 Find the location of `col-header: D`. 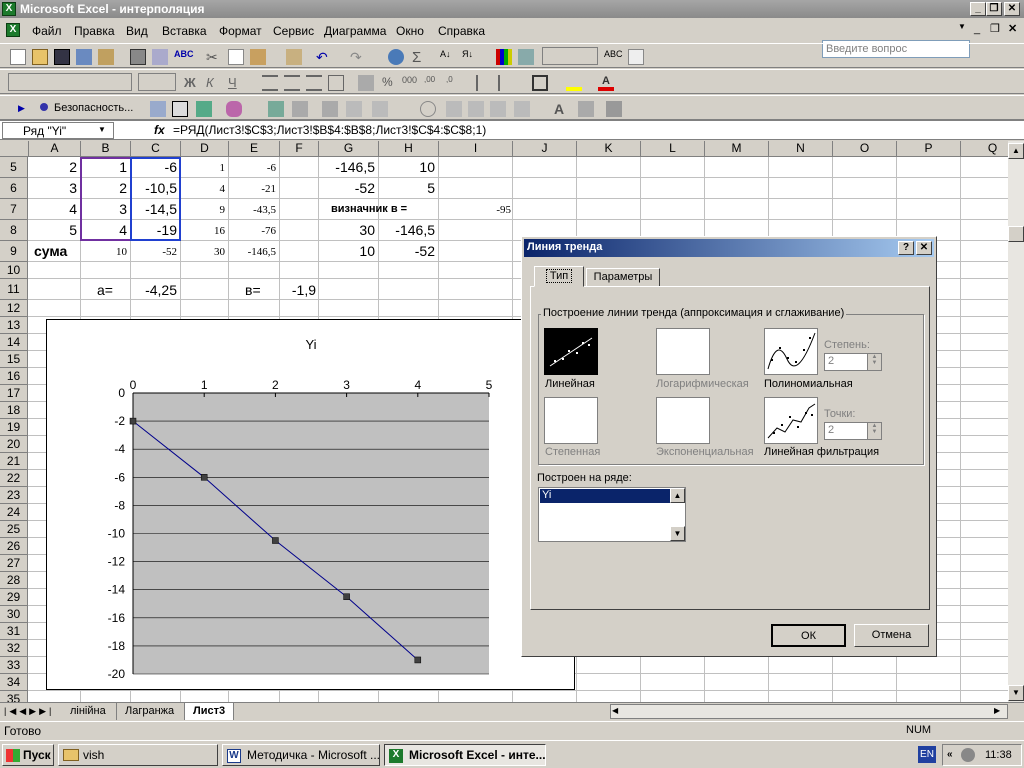

col-header: D is located at coordinates (205, 149).